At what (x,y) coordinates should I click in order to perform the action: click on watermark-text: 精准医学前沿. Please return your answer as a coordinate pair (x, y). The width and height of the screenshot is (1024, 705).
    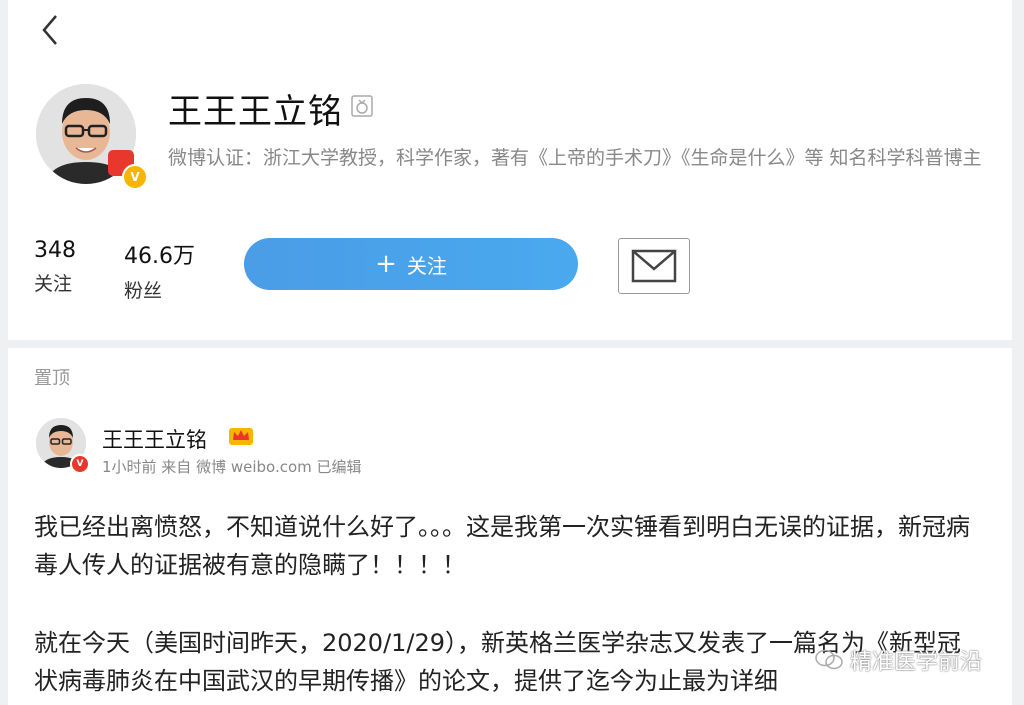
    Looking at the image, I should click on (916, 662).